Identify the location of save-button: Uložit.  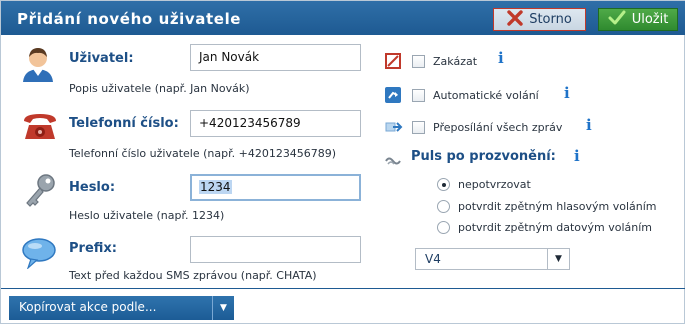
(638, 19).